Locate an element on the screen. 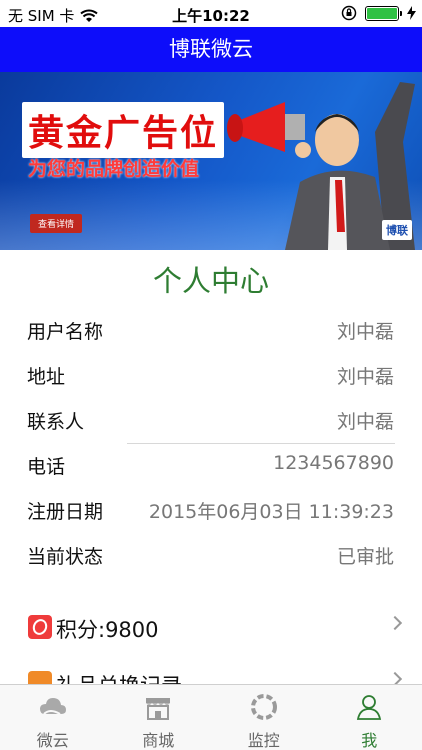 The height and width of the screenshot is (750, 422). info-row-register-date: 注册日期 2015年06月03日 11:39:23 is located at coordinates (211, 509).